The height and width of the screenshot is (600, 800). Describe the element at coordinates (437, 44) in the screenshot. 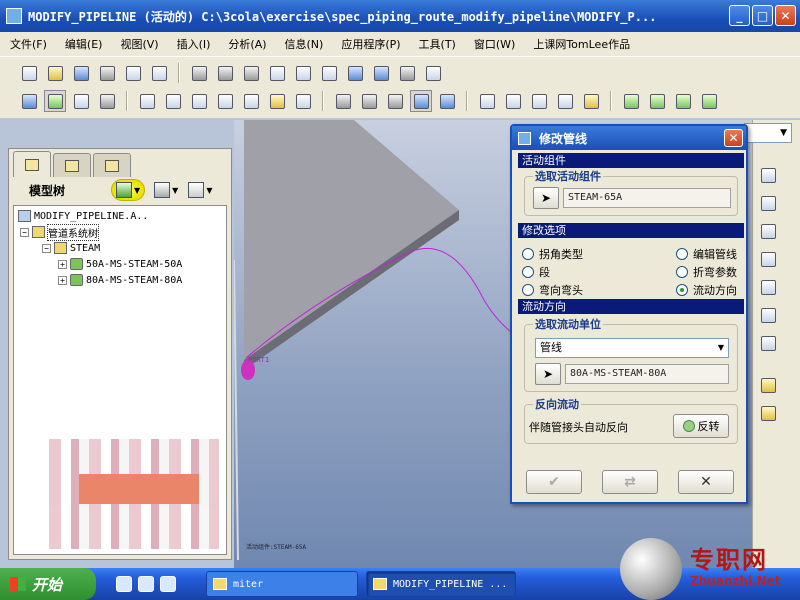

I see `menu-tools: 工具(T)` at that location.